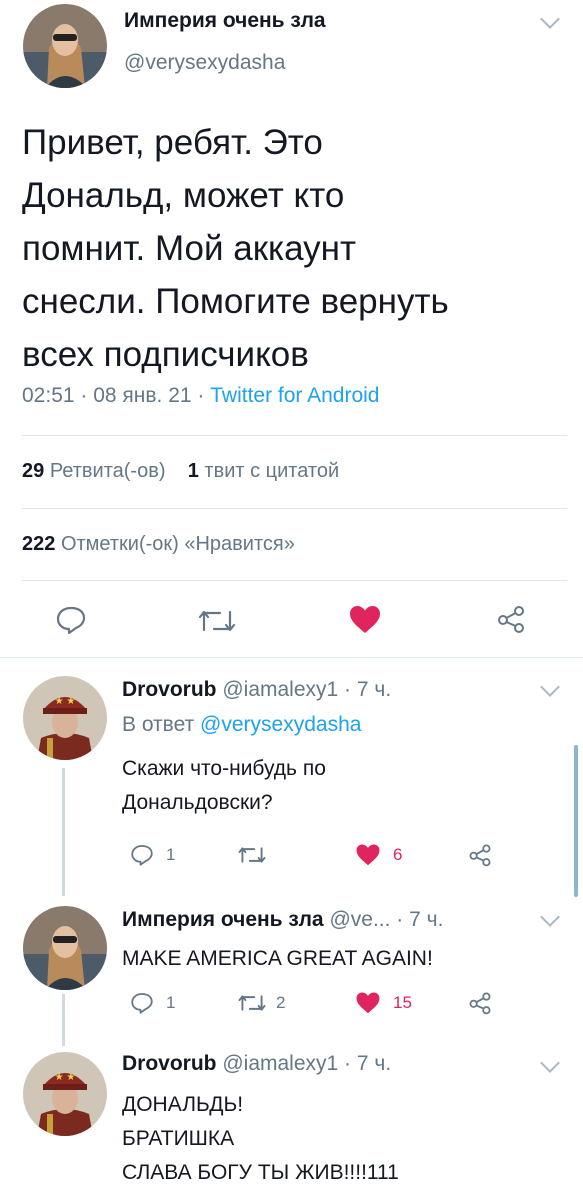 The image size is (583, 1200). Describe the element at coordinates (158, 724) in the screenshot. I see `reply-to-prefix: В ответ` at that location.